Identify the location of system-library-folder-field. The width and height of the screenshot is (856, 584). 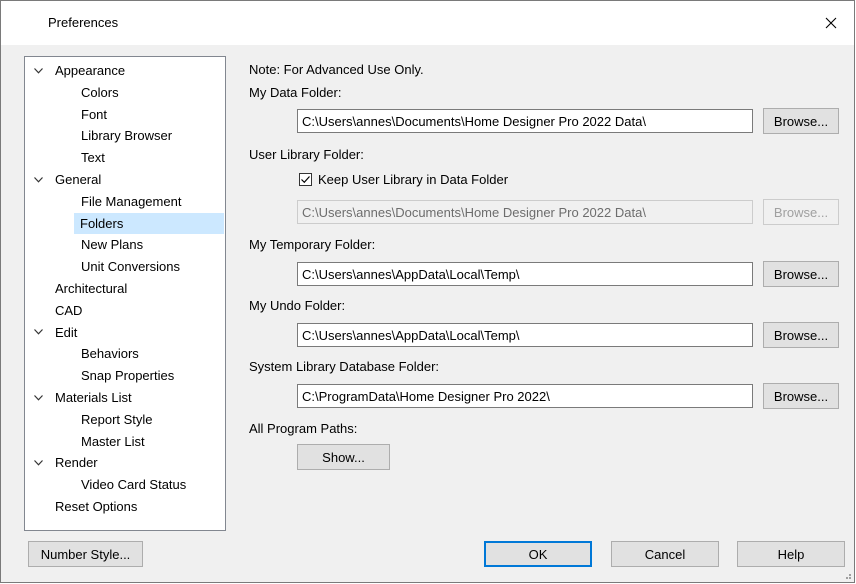
(525, 396).